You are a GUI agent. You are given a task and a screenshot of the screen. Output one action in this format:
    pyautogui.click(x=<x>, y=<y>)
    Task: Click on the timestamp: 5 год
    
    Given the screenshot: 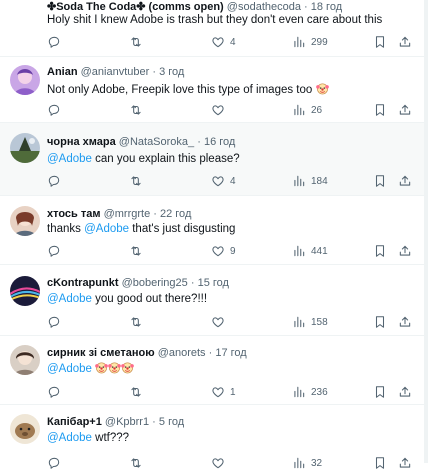 What is the action you would take?
    pyautogui.click(x=171, y=422)
    